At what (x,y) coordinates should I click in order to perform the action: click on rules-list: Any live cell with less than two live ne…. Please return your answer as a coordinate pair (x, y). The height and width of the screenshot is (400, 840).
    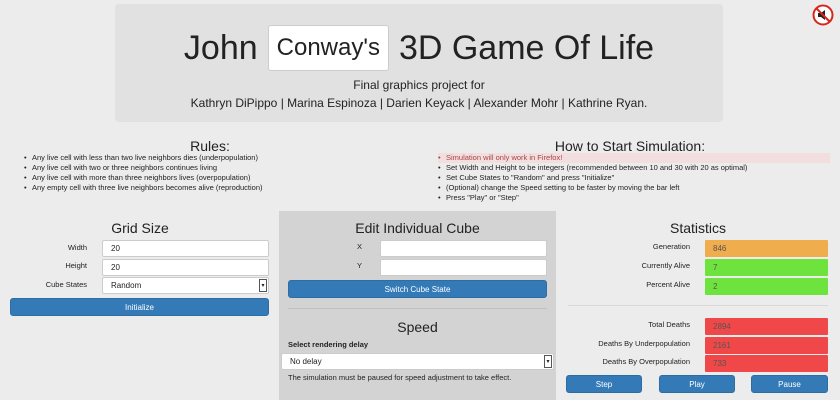
    Looking at the image, I should click on (189, 173).